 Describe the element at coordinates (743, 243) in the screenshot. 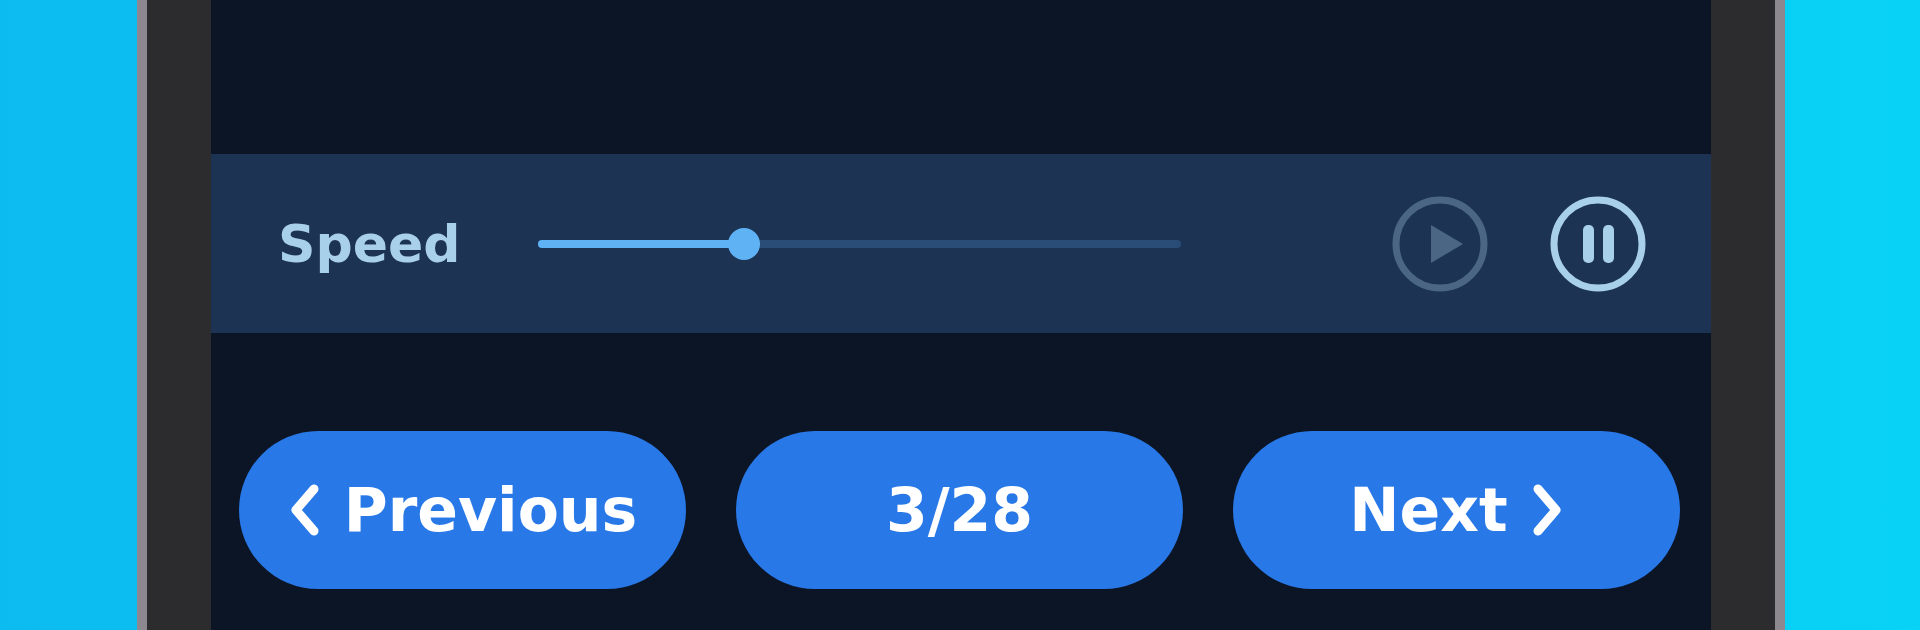

I see `slider-thumb` at that location.